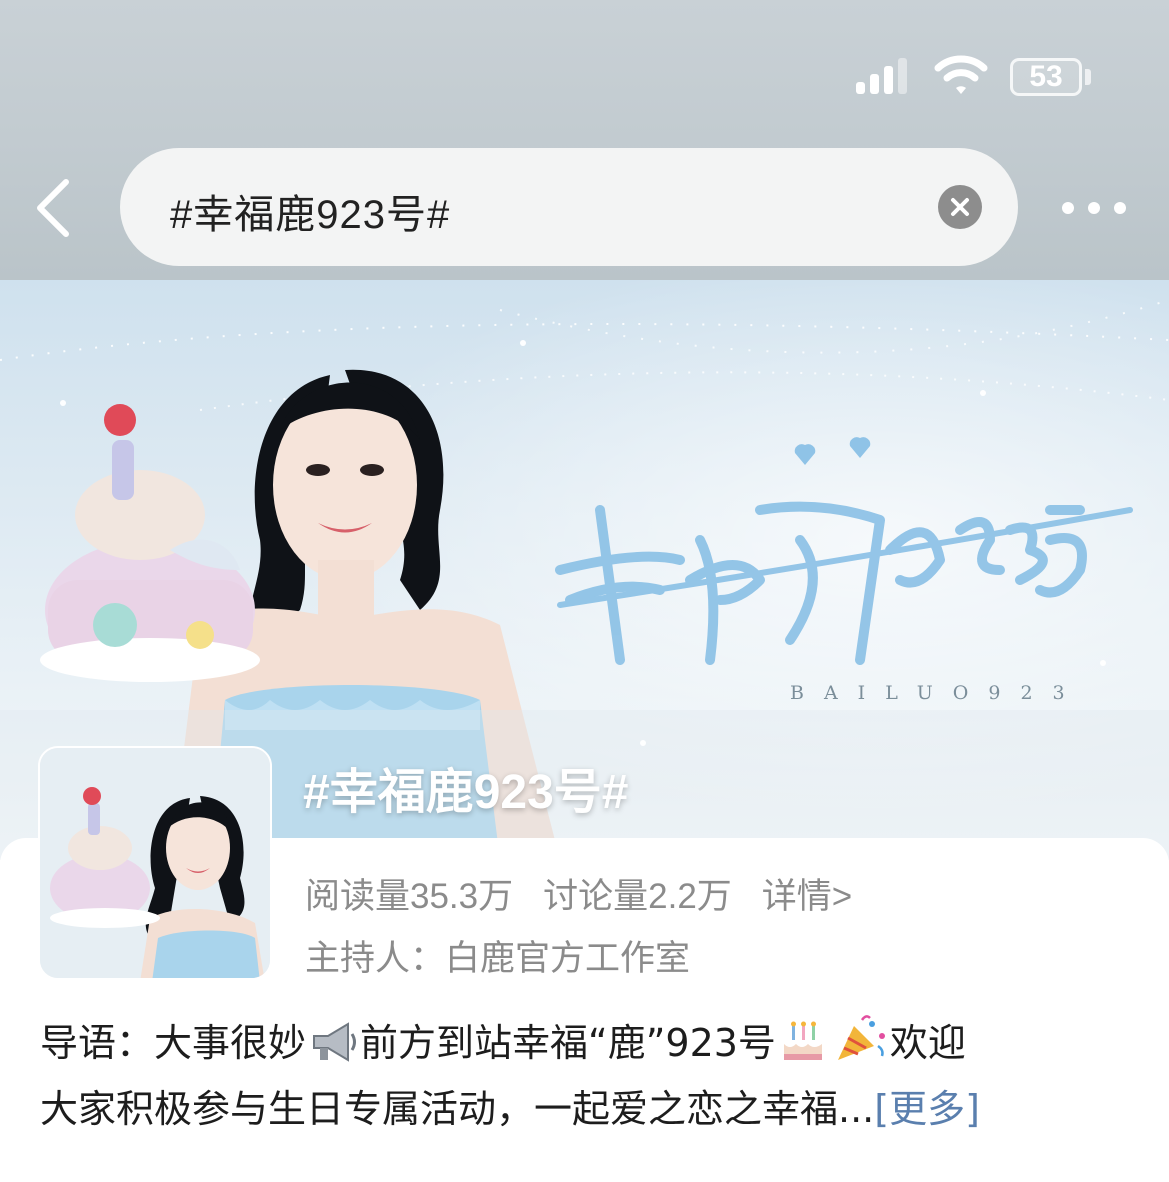 Image resolution: width=1169 pixels, height=1182 pixels. What do you see at coordinates (310, 211) in the screenshot?
I see `search-input: #幸福鹿923号#` at bounding box center [310, 211].